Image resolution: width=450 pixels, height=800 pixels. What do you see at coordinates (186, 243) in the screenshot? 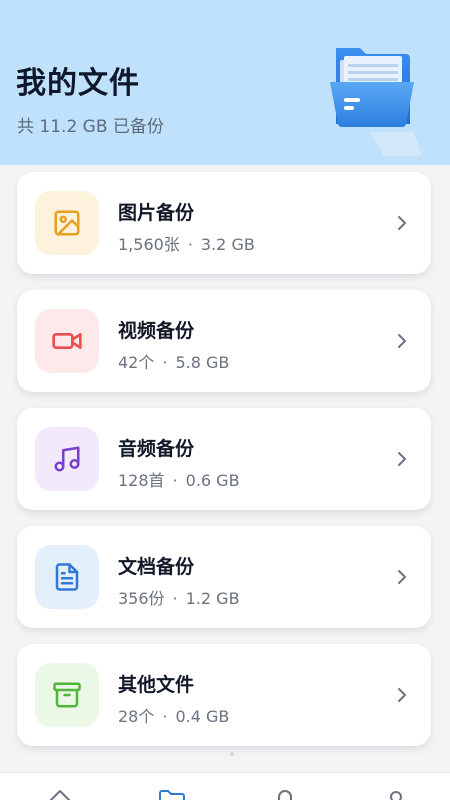
I see `category-meta: 1,560张 · 3.2 GB` at bounding box center [186, 243].